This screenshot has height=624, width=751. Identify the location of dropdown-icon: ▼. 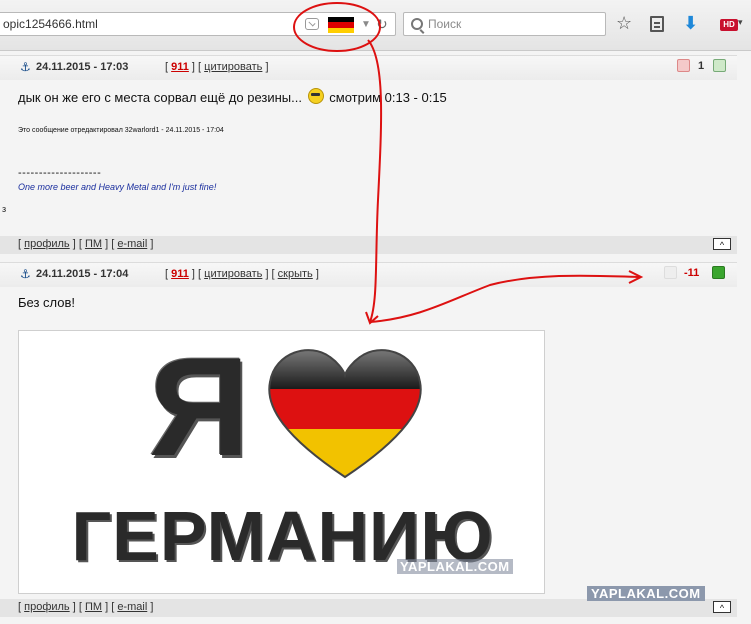
(366, 24).